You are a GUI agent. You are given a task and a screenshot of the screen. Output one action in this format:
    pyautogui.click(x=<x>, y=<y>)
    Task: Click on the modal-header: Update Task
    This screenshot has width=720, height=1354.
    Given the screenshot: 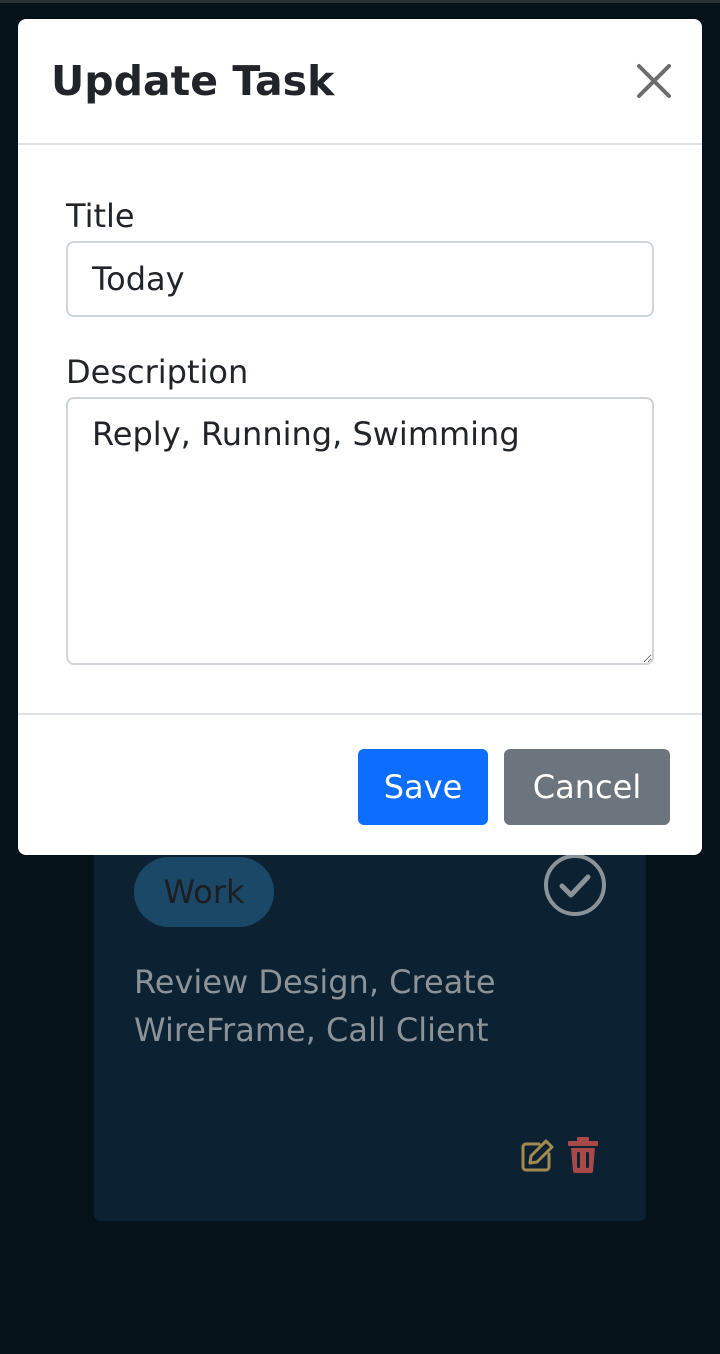 What is the action you would take?
    pyautogui.click(x=360, y=82)
    